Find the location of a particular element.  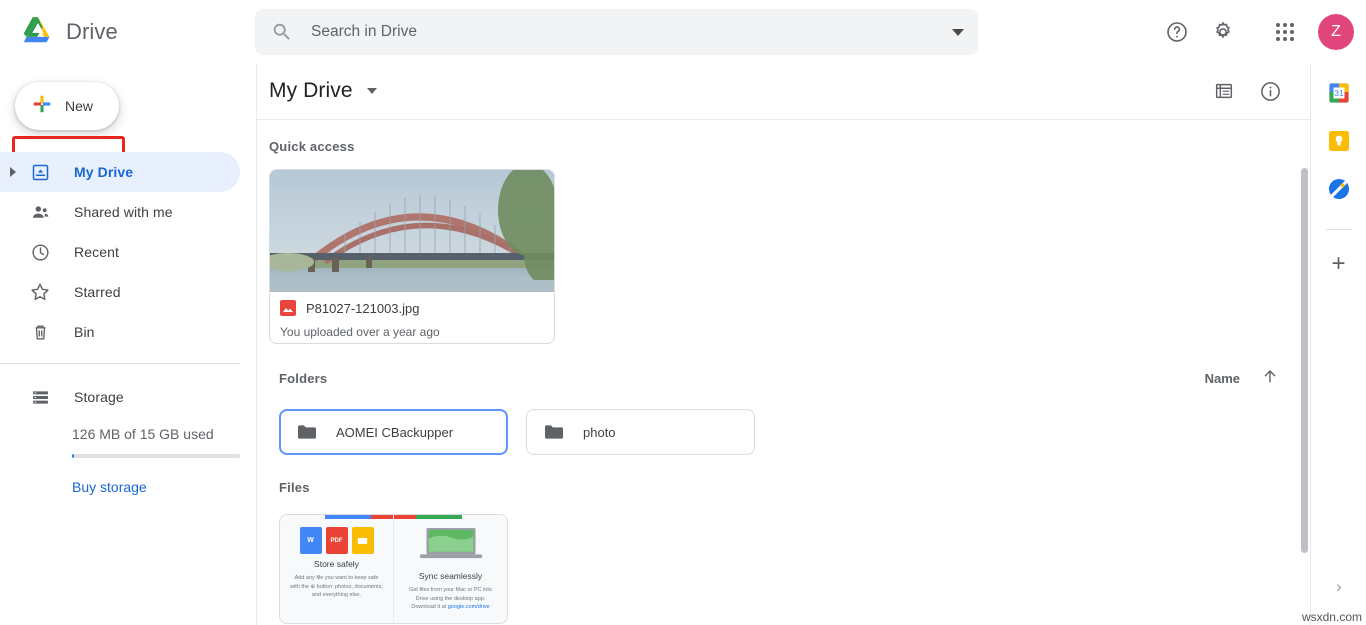

files-title: Files is located at coordinates (294, 487).